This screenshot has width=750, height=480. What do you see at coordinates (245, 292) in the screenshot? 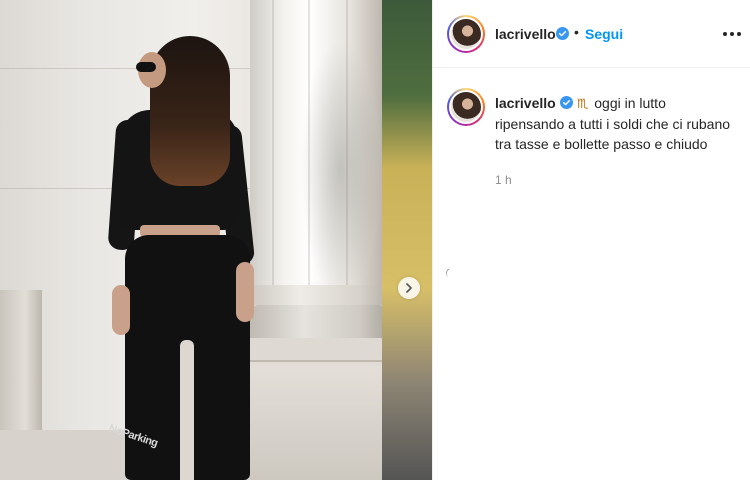
I see `right-hand` at bounding box center [245, 292].